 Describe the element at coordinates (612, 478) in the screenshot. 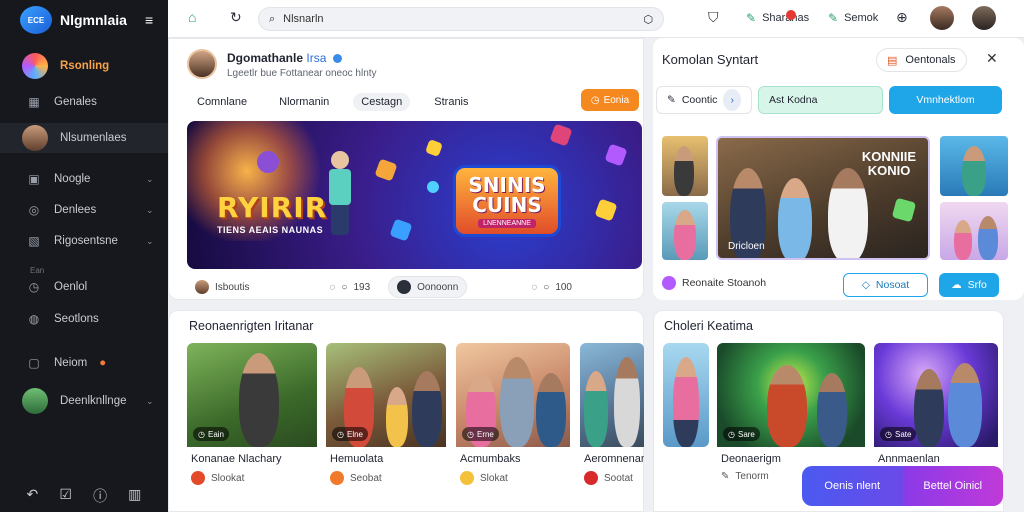

I see `tile-meta: Sootat` at that location.